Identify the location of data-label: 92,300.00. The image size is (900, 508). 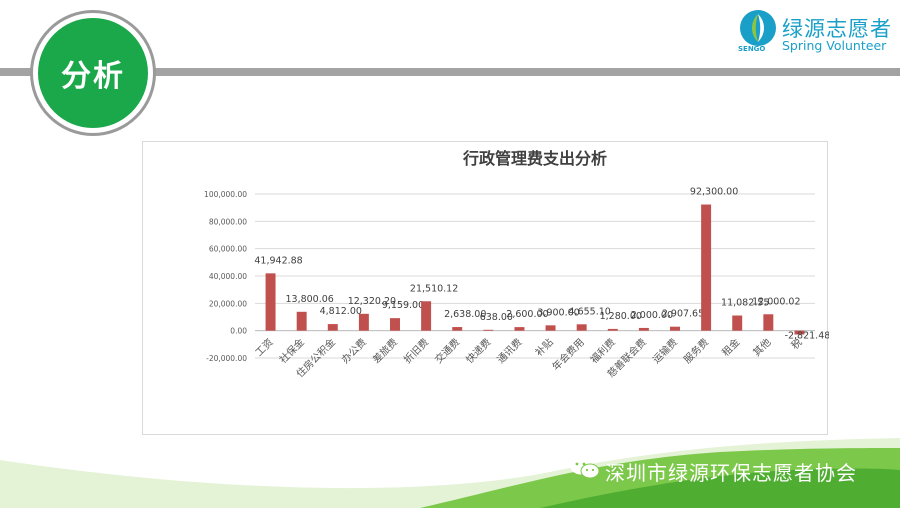
(714, 192).